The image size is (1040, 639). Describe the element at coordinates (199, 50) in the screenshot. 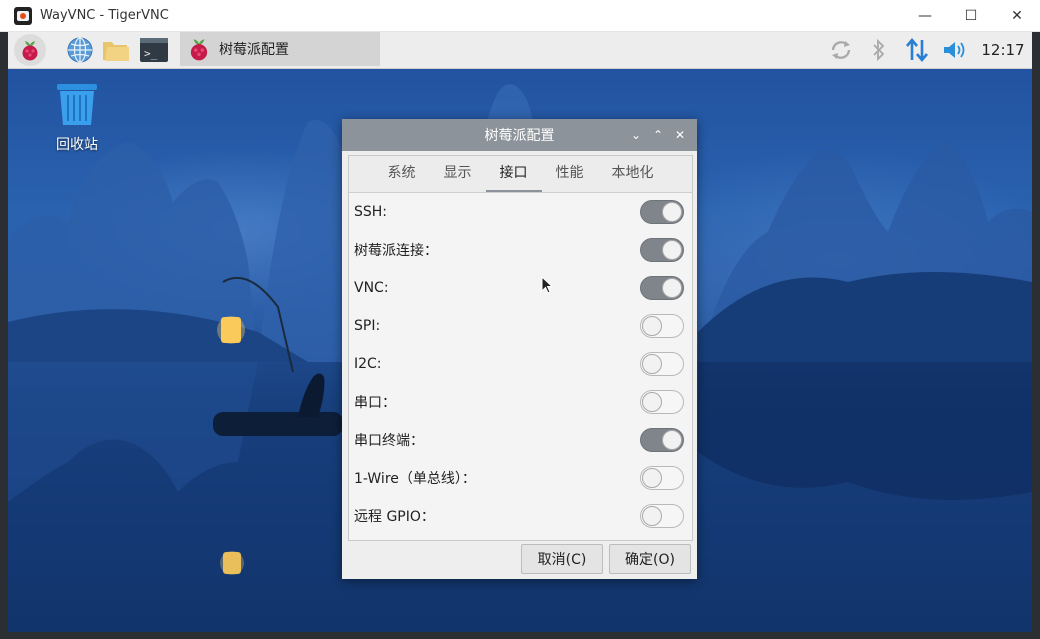

I see `raspberry-icon` at that location.